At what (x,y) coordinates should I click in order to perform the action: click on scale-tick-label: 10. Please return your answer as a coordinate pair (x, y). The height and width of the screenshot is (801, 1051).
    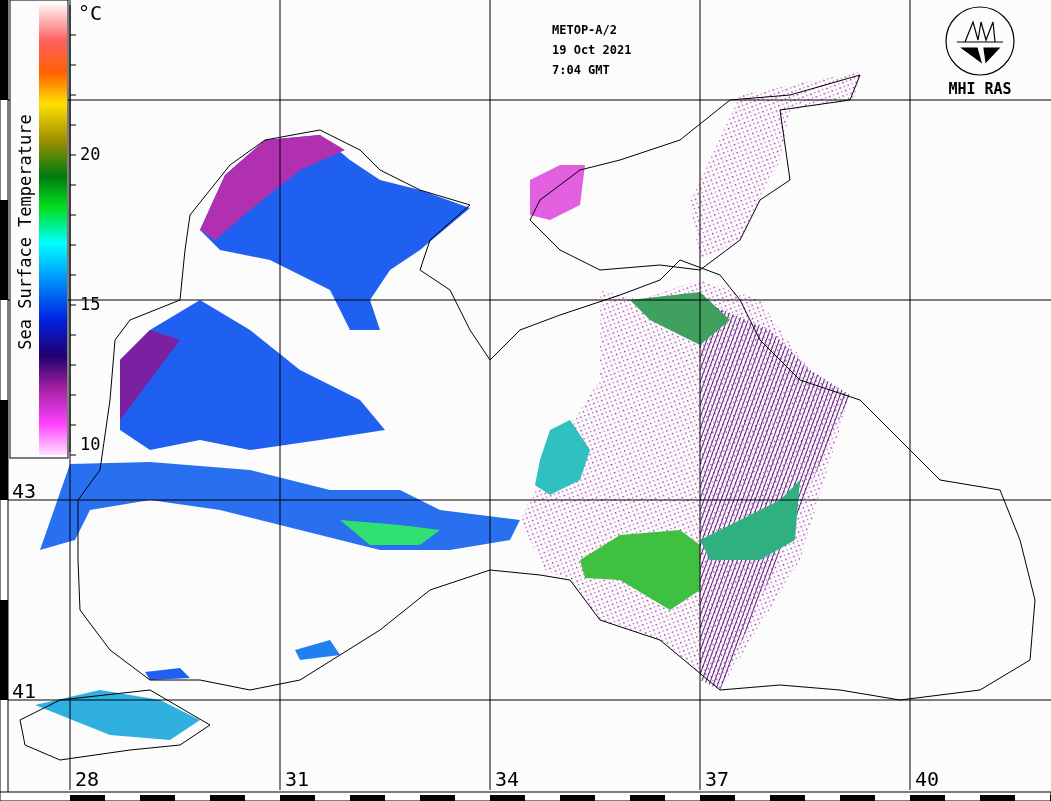
    Looking at the image, I should click on (90, 444).